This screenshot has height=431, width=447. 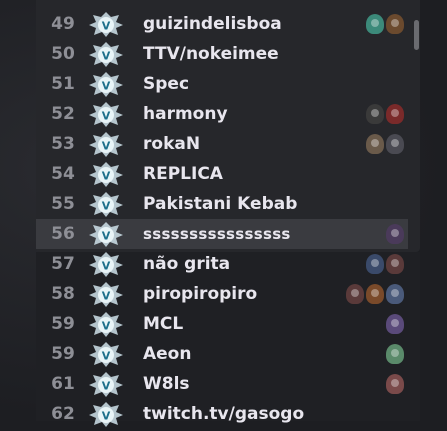 What do you see at coordinates (223, 354) in the screenshot?
I see `leaderboard-row: 59 V Aeon` at bounding box center [223, 354].